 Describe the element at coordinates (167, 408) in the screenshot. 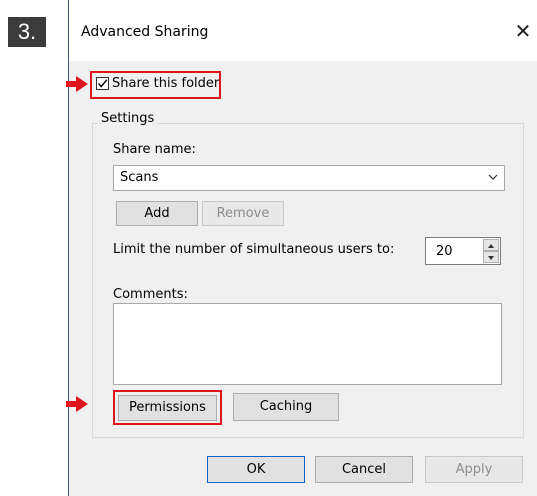

I see `permissions-button: Permissions` at that location.